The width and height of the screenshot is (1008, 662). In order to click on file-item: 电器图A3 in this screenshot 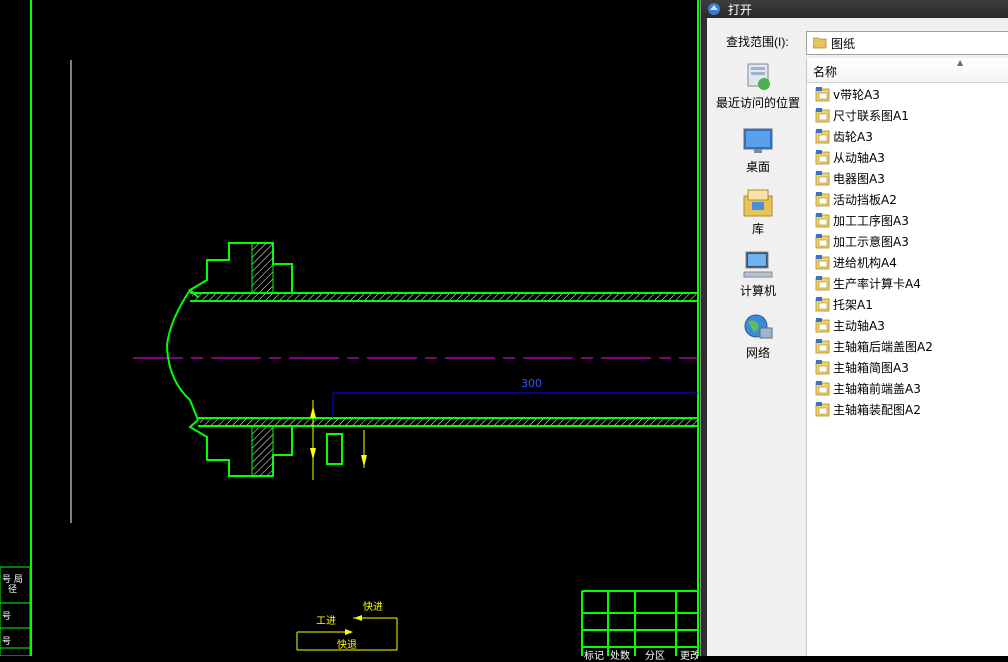, I will do `click(910, 178)`.